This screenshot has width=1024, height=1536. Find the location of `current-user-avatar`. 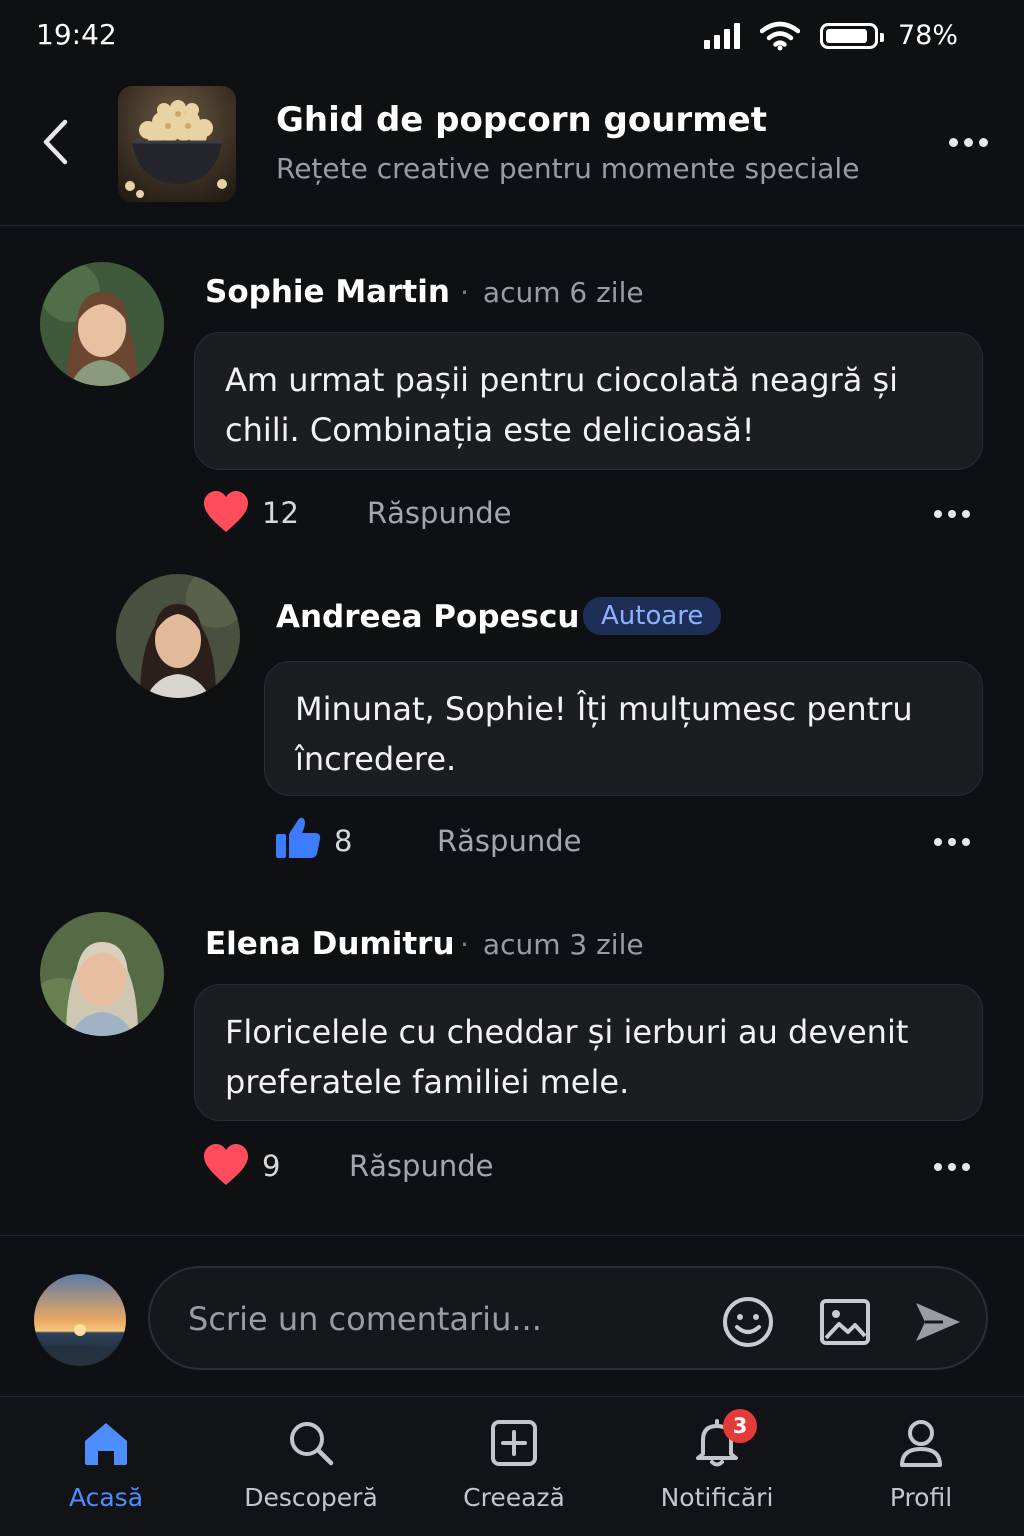

current-user-avatar is located at coordinates (80, 1320).